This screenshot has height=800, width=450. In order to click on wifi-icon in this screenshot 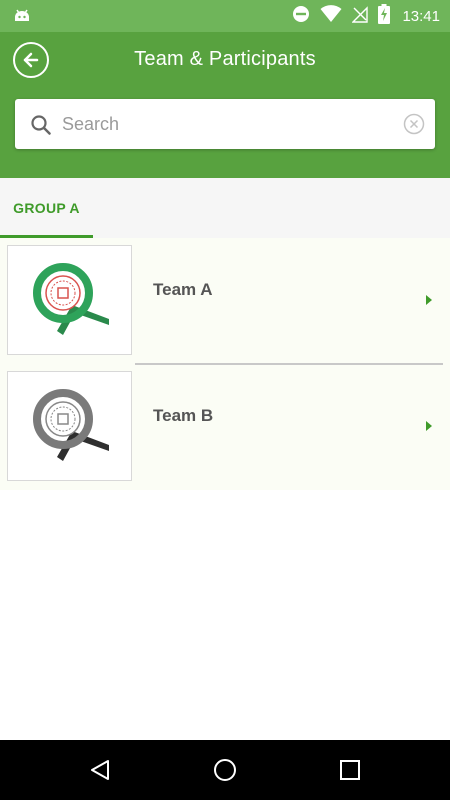, I will do `click(331, 16)`.